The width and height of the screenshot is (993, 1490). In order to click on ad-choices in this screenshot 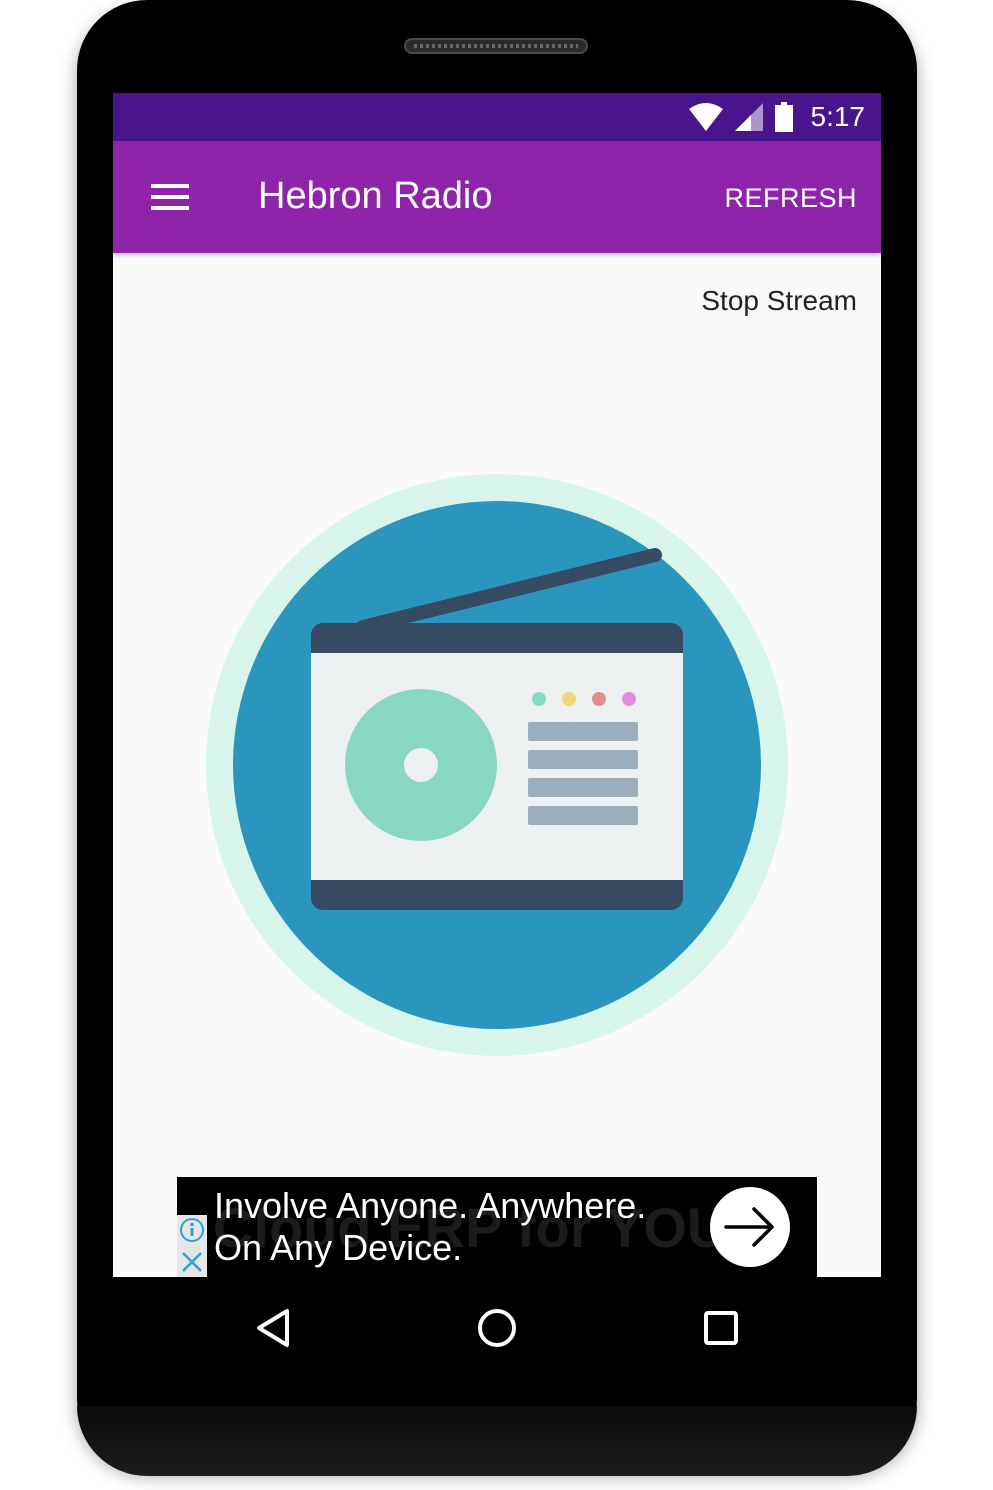, I will do `click(192, 1246)`.